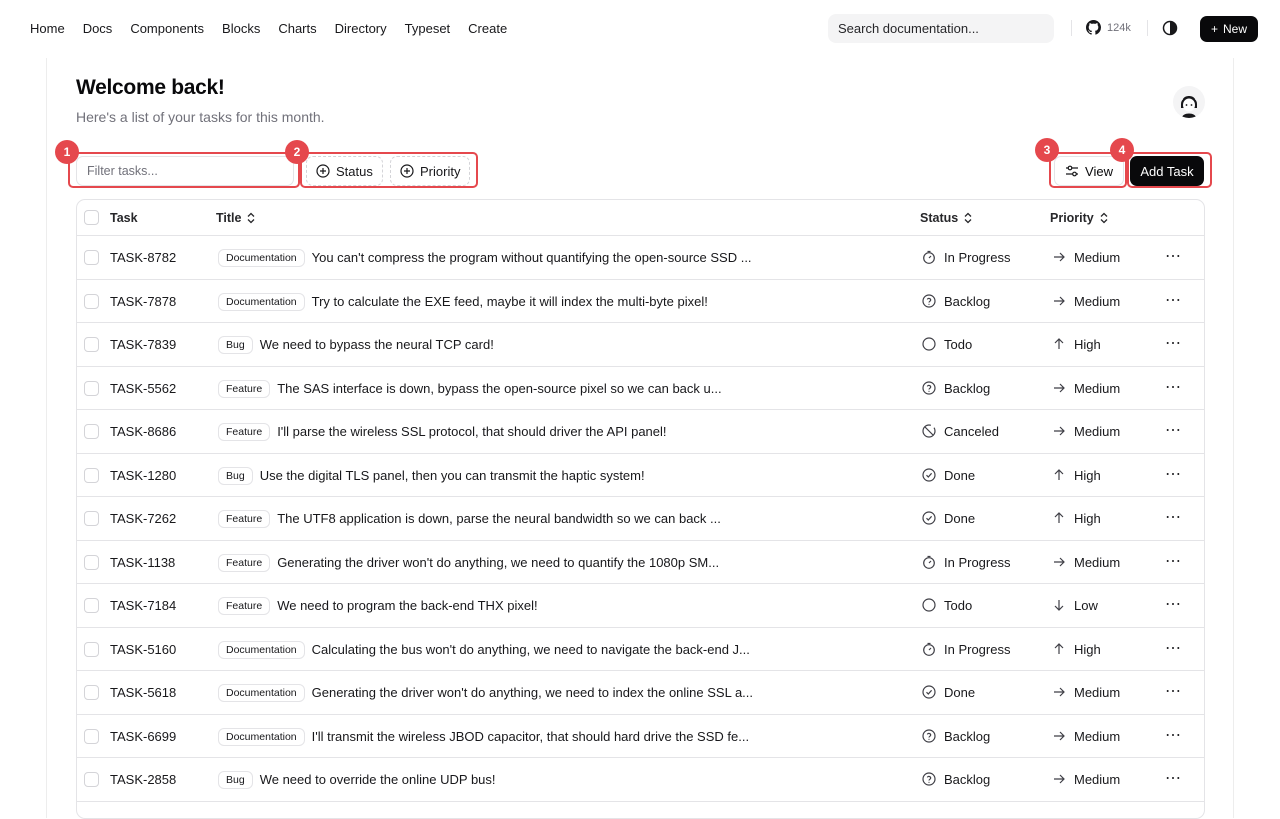 Image resolution: width=1280 pixels, height=819 pixels. I want to click on arrow-up-icon, so click(1059, 474).